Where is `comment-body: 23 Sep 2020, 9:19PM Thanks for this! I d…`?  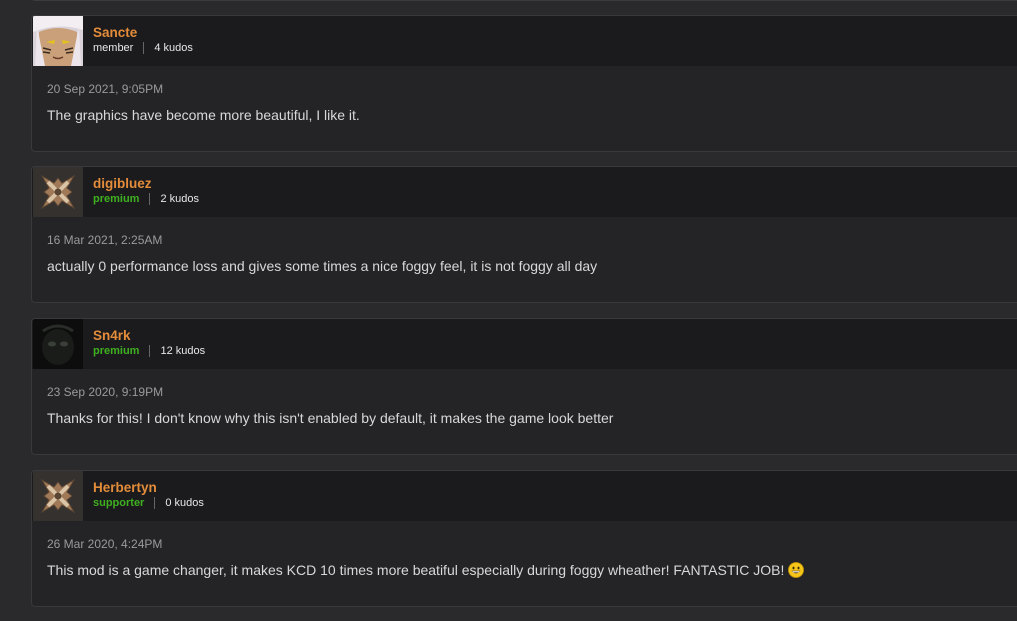
comment-body: 23 Sep 2020, 9:19PM Thanks for this! I d… is located at coordinates (524, 398).